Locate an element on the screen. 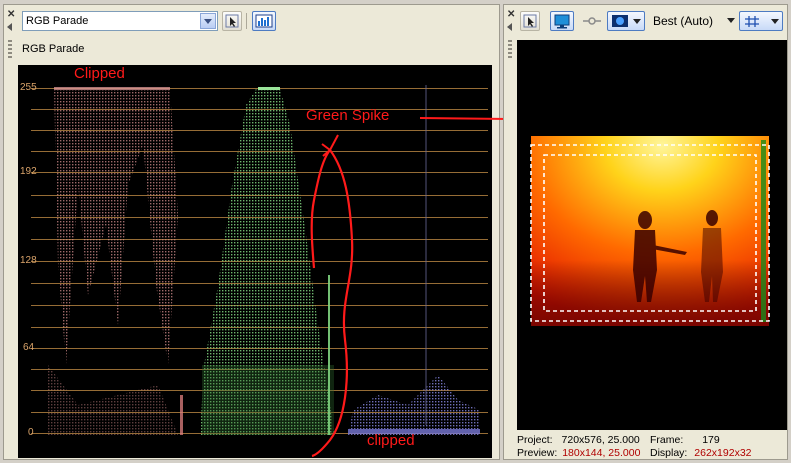  green-channel-waveform is located at coordinates (267, 261).